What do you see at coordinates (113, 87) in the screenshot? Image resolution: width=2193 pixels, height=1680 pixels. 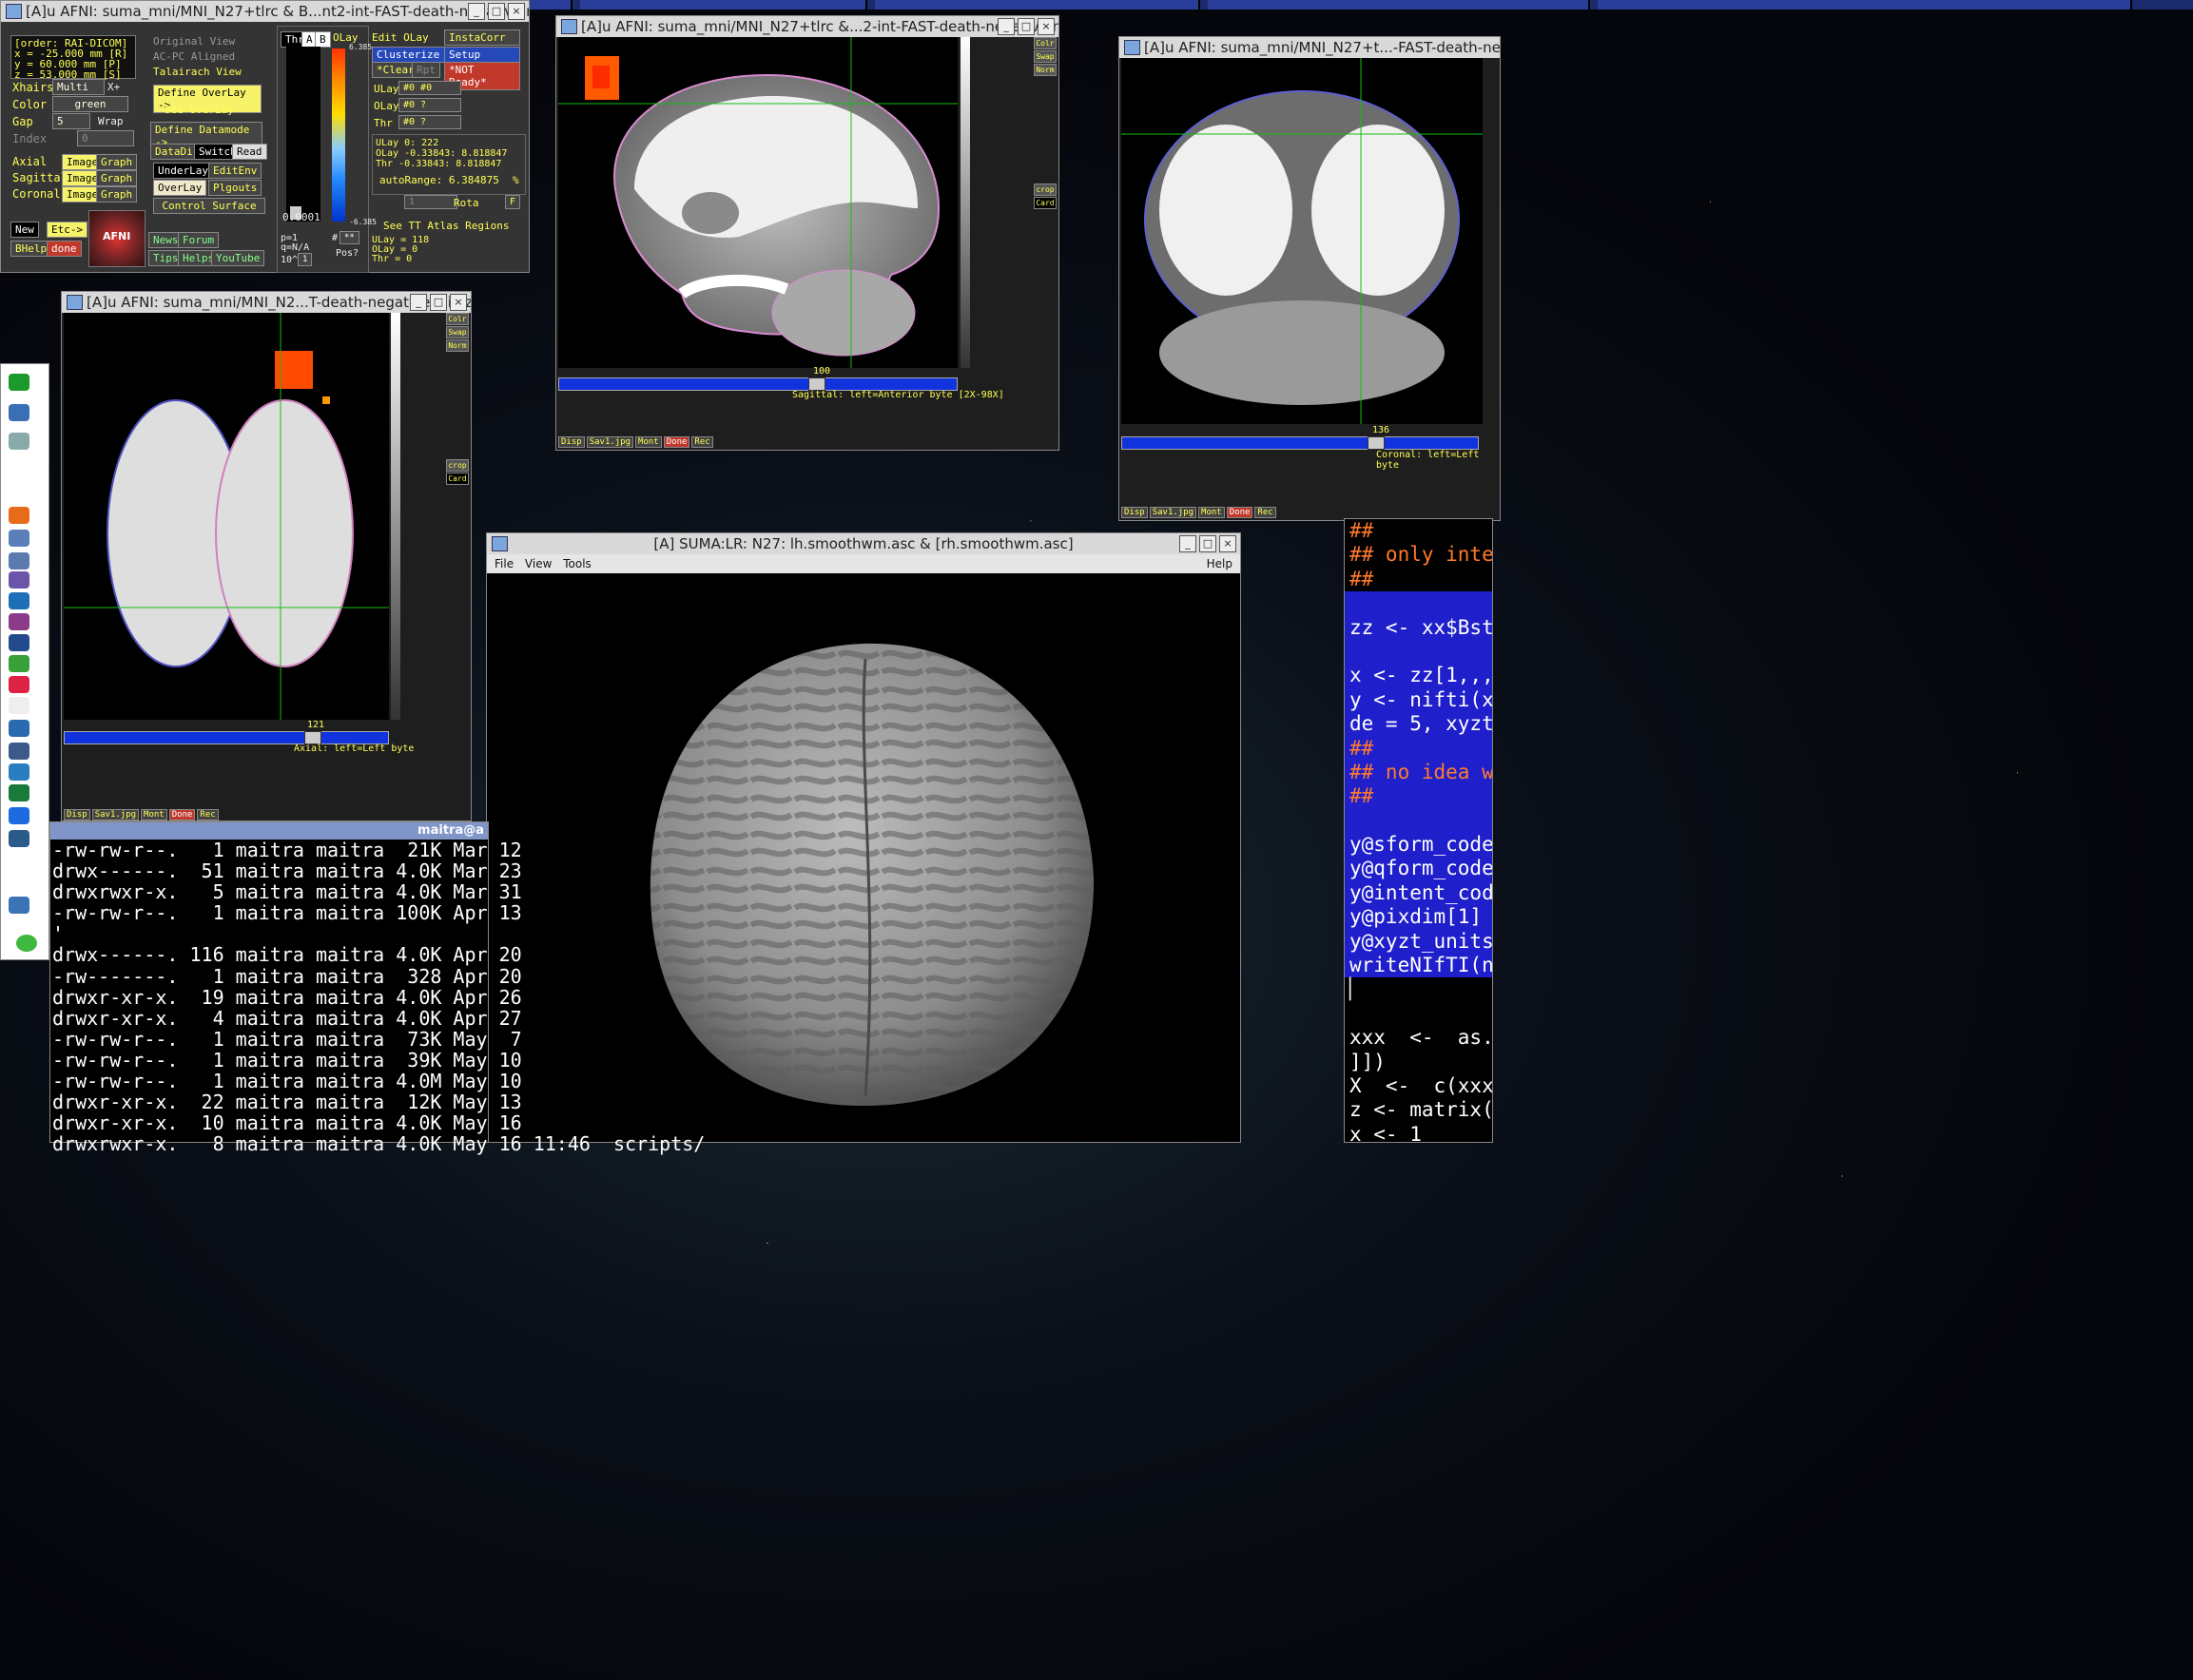 I see `xplus-toggle: X+` at bounding box center [113, 87].